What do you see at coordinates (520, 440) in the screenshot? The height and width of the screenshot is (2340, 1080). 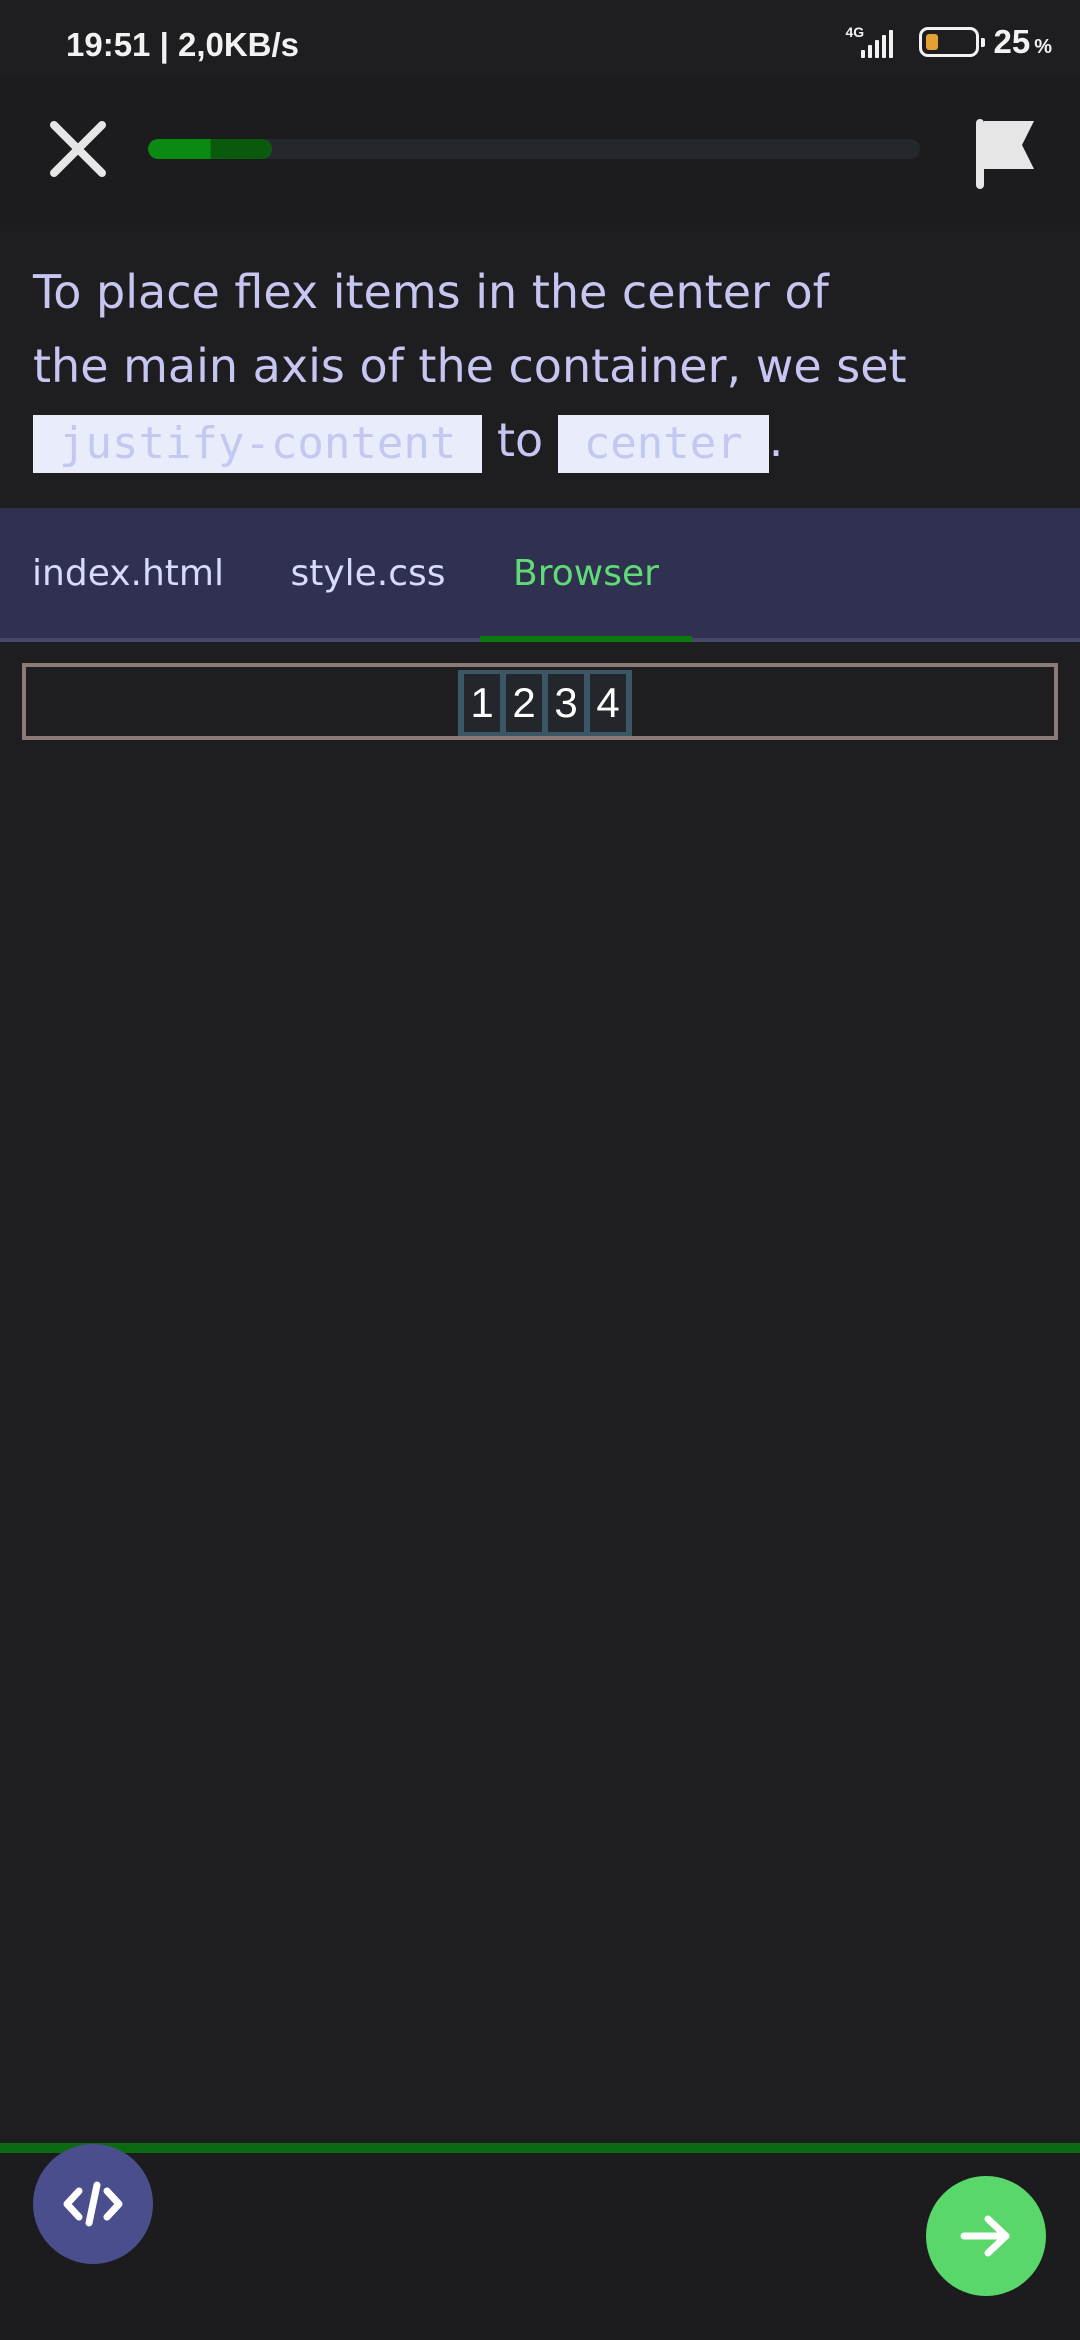 I see `instruction-connector: to` at bounding box center [520, 440].